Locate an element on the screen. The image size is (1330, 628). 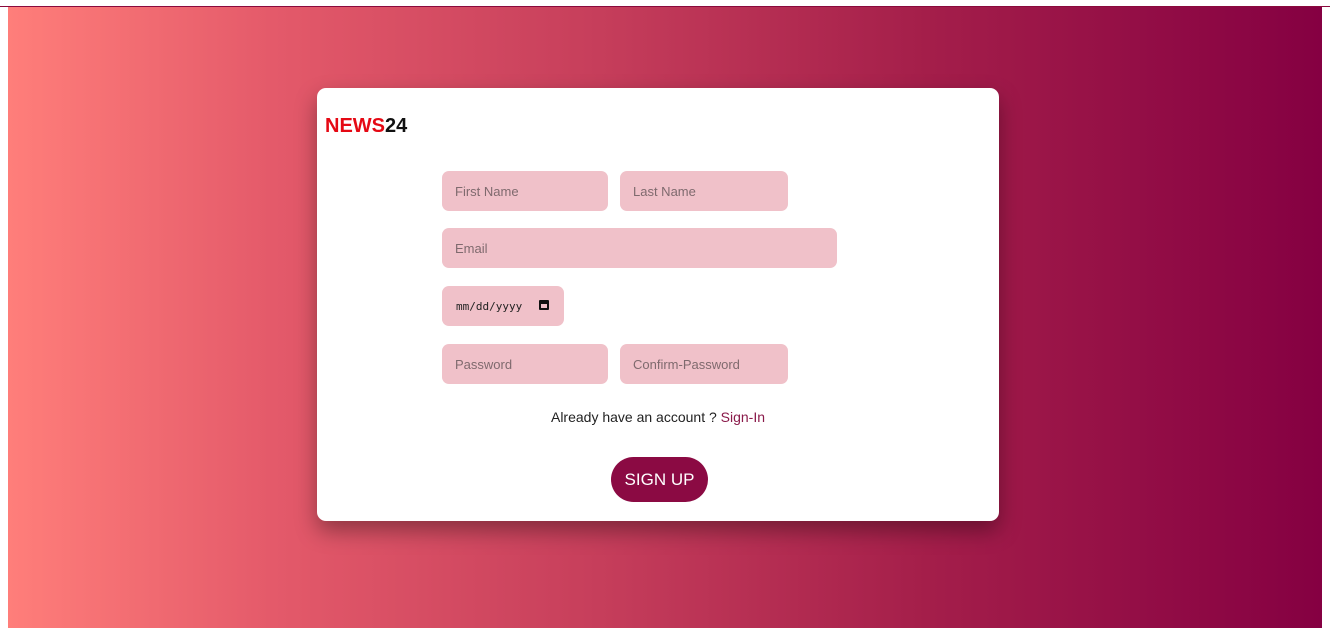
email-input is located at coordinates (639, 248).